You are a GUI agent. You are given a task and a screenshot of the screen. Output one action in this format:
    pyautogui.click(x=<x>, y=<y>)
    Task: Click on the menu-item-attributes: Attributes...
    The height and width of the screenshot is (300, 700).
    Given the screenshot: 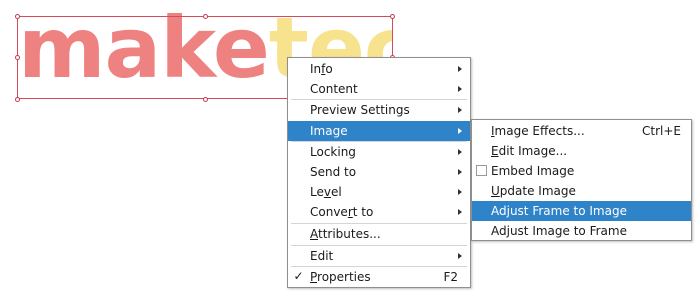 What is the action you would take?
    pyautogui.click(x=379, y=234)
    